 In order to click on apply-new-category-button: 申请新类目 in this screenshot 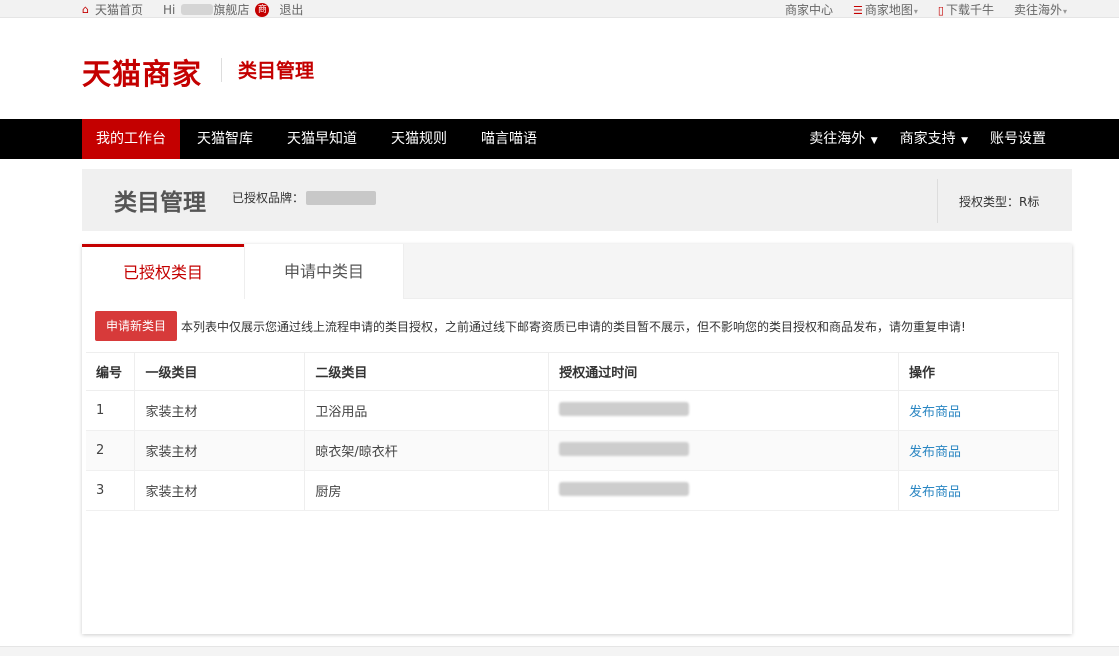, I will do `click(136, 326)`.